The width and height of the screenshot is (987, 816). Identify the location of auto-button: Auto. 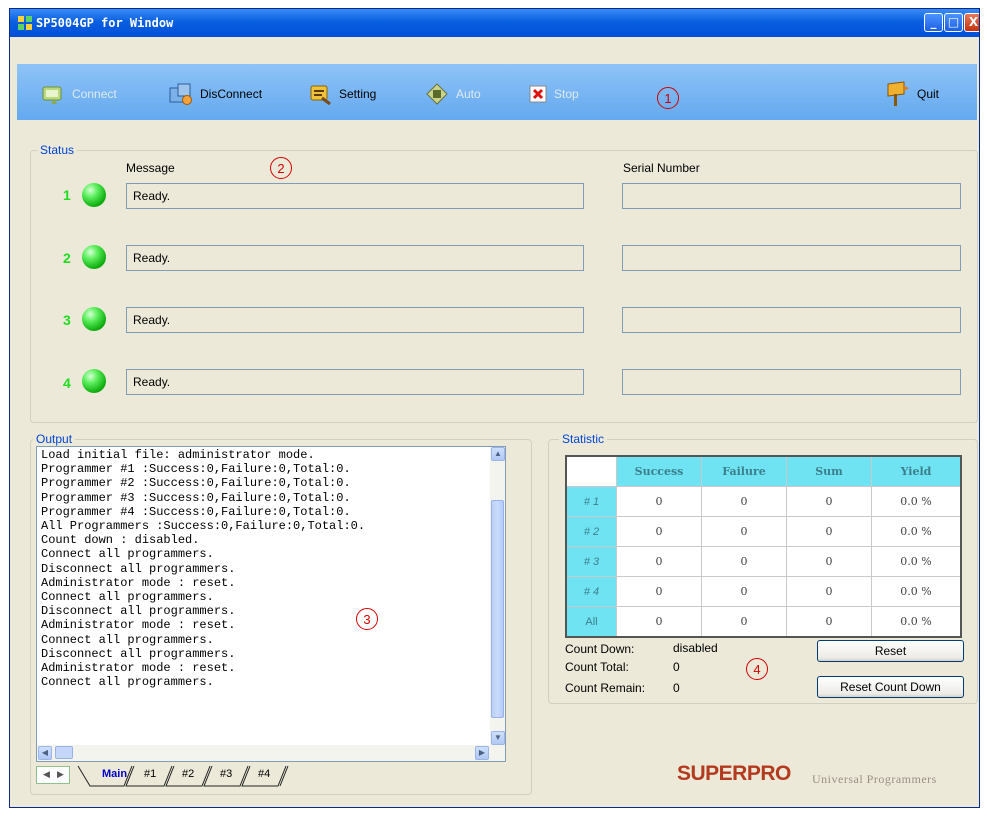
(453, 94).